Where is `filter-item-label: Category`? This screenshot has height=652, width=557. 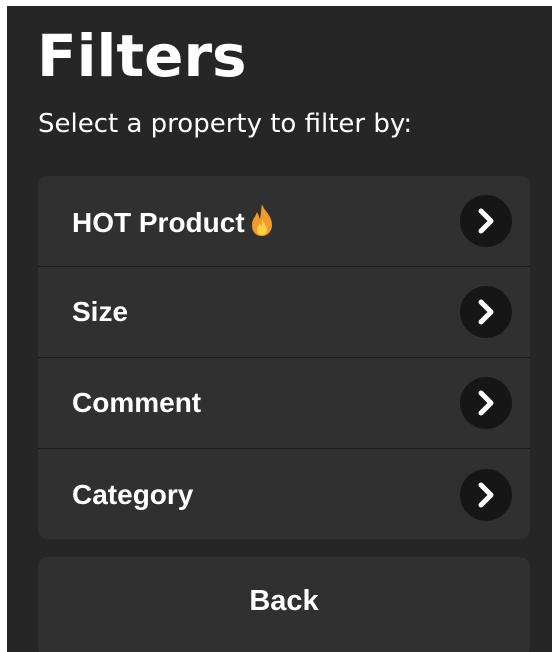
filter-item-label: Category is located at coordinates (133, 494).